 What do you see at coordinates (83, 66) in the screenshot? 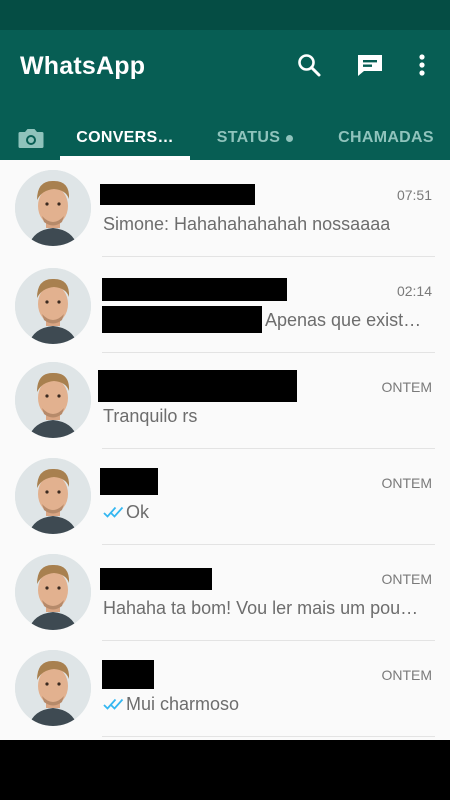
I see `app-title: WhatsApp` at bounding box center [83, 66].